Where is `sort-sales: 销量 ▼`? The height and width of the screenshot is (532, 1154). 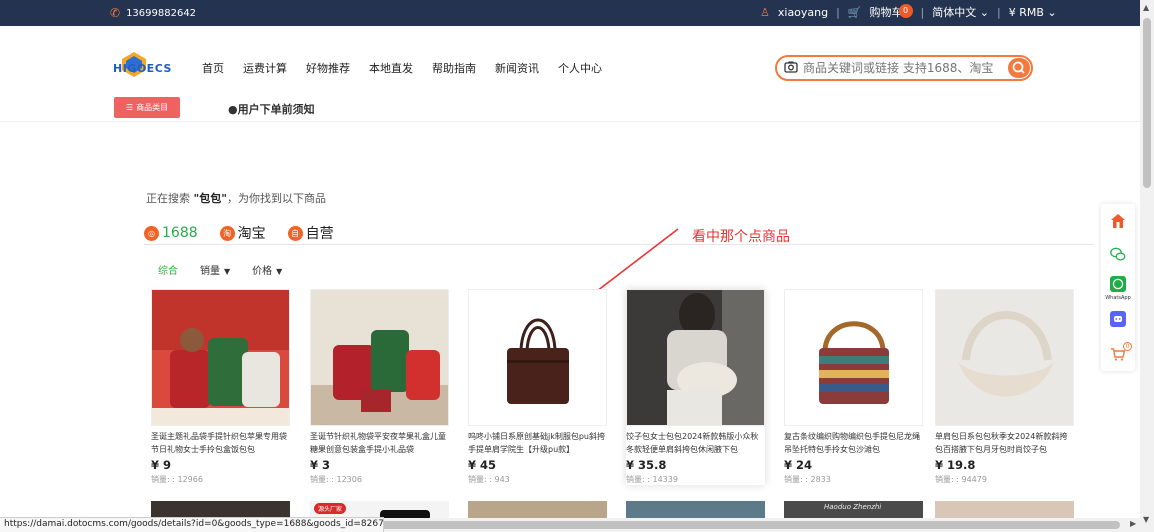 sort-sales: 销量 ▼ is located at coordinates (215, 269).